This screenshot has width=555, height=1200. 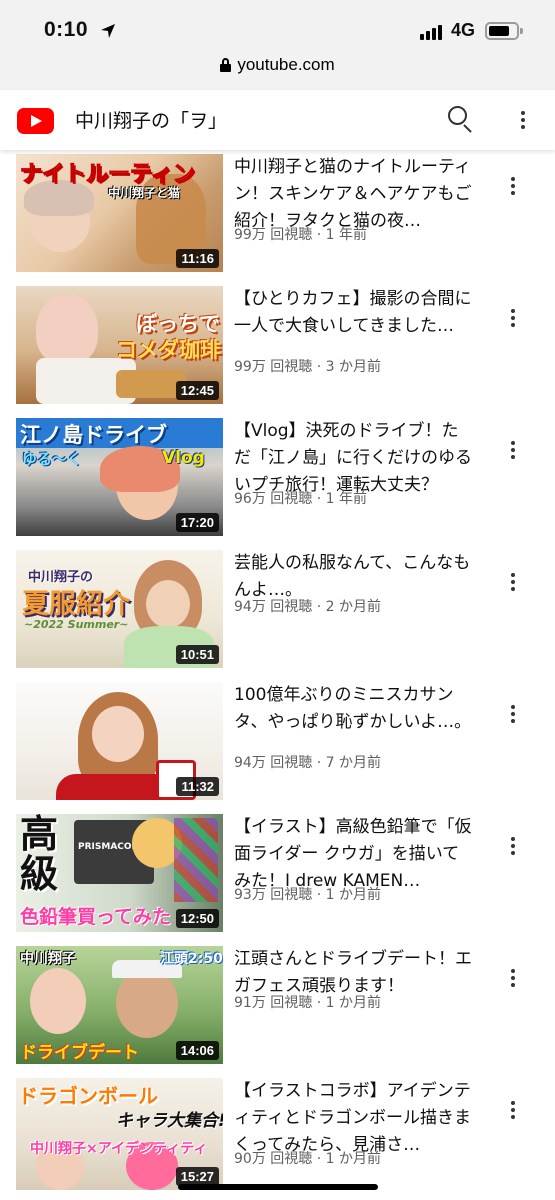 I want to click on status-bar: 0:10 4G, so click(x=277, y=25).